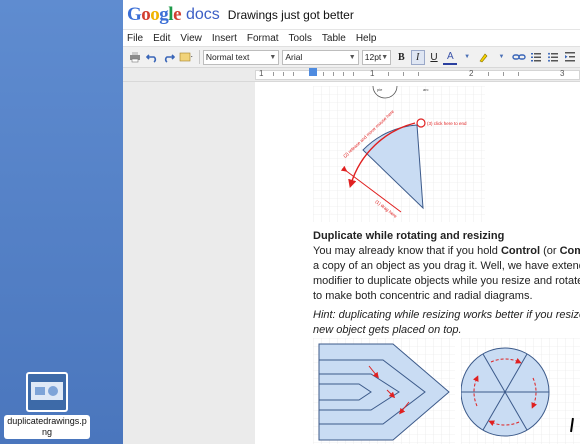 Image resolution: width=580 pixels, height=444 pixels. What do you see at coordinates (47, 427) in the screenshot?
I see `desktop-file-label: duplicatedrawings.png` at bounding box center [47, 427].